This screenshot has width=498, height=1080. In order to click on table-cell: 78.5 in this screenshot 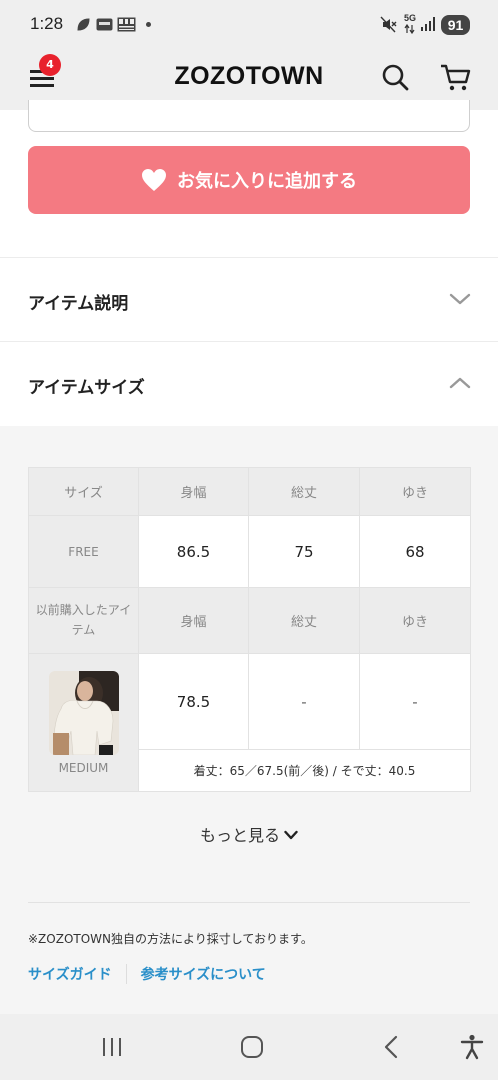, I will do `click(193, 701)`.